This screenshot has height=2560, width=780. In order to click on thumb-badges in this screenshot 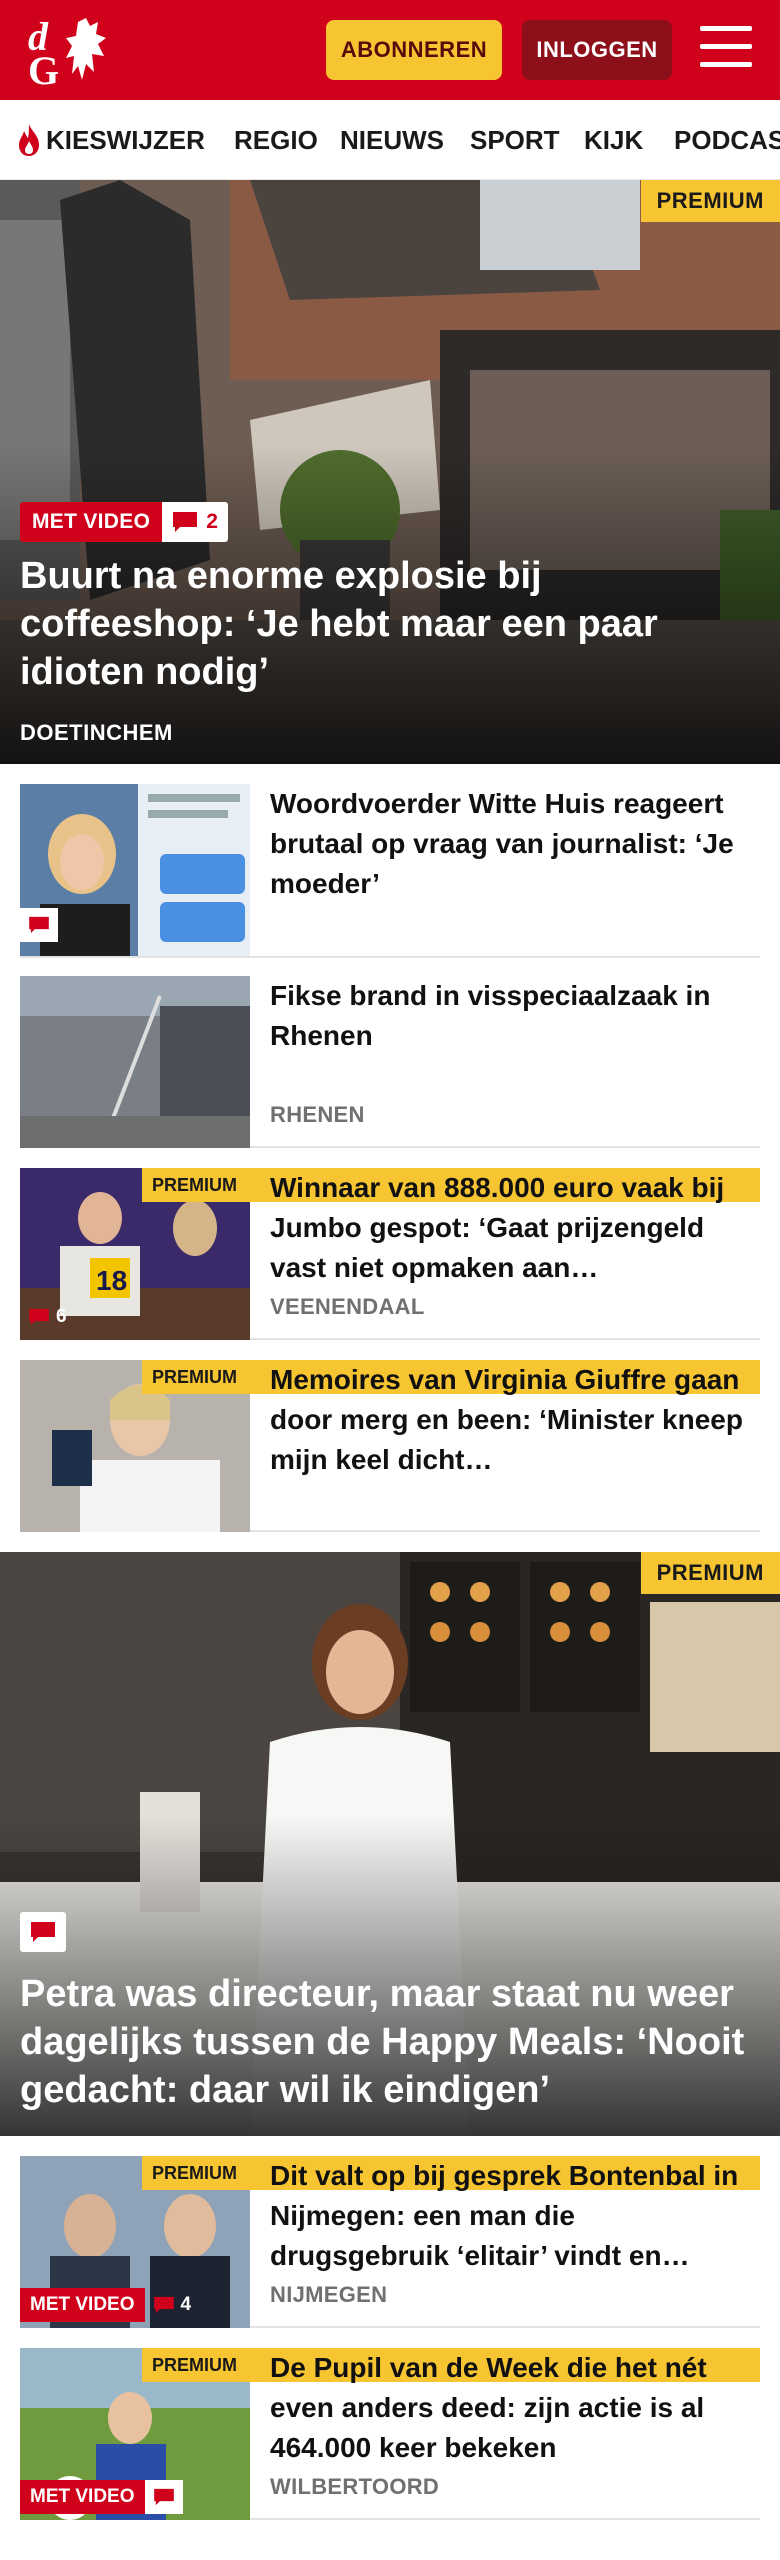, I will do `click(39, 925)`.